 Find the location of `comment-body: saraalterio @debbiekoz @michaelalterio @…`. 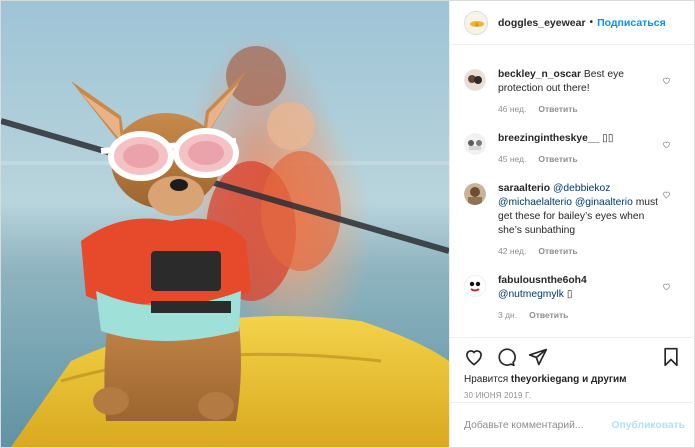

comment-body: saraalterio @debbiekoz @michaelalterio @… is located at coordinates (582, 220).